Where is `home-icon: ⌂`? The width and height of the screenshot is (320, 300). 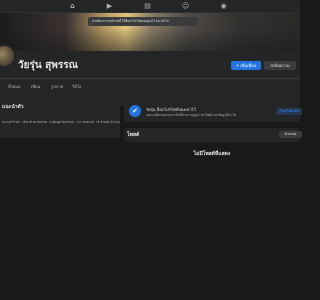 home-icon: ⌂ is located at coordinates (72, 6).